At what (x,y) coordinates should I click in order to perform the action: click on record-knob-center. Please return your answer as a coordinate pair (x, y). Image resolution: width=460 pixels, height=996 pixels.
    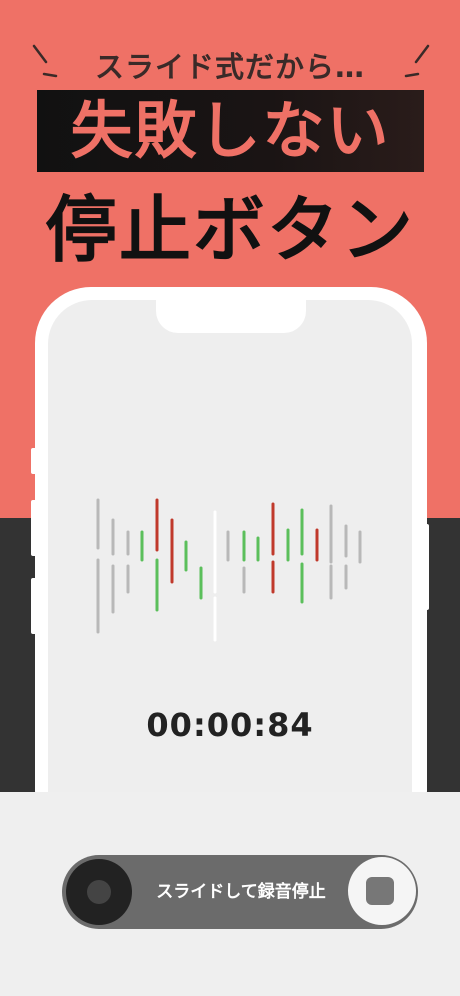
    Looking at the image, I should click on (99, 892).